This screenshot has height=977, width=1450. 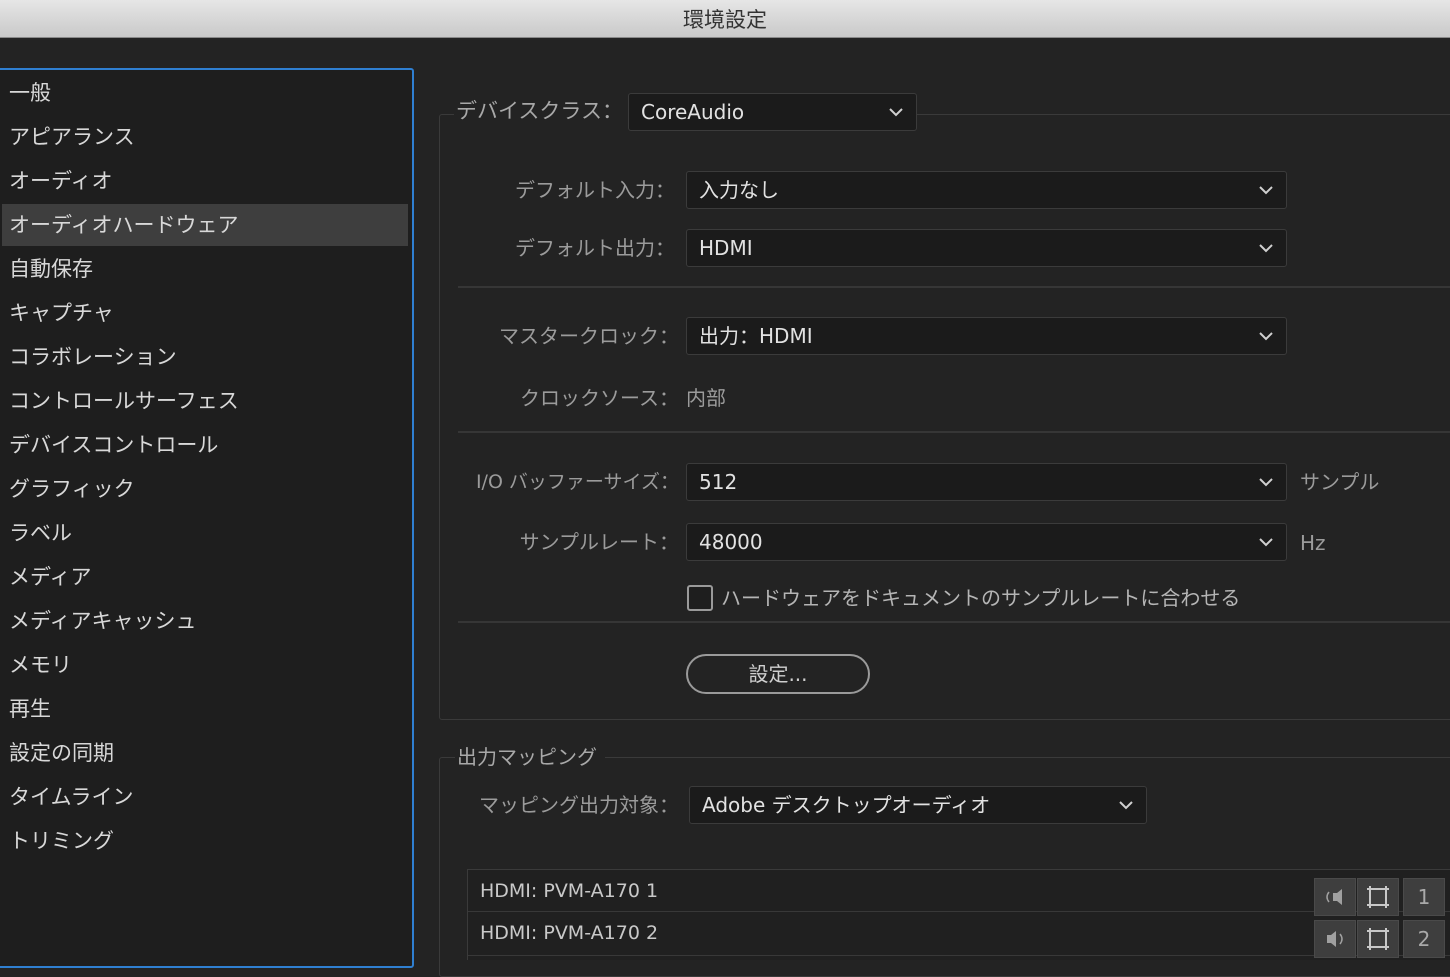 I want to click on mapping-row-name: HDMI: PVM-A170 1, so click(x=569, y=891).